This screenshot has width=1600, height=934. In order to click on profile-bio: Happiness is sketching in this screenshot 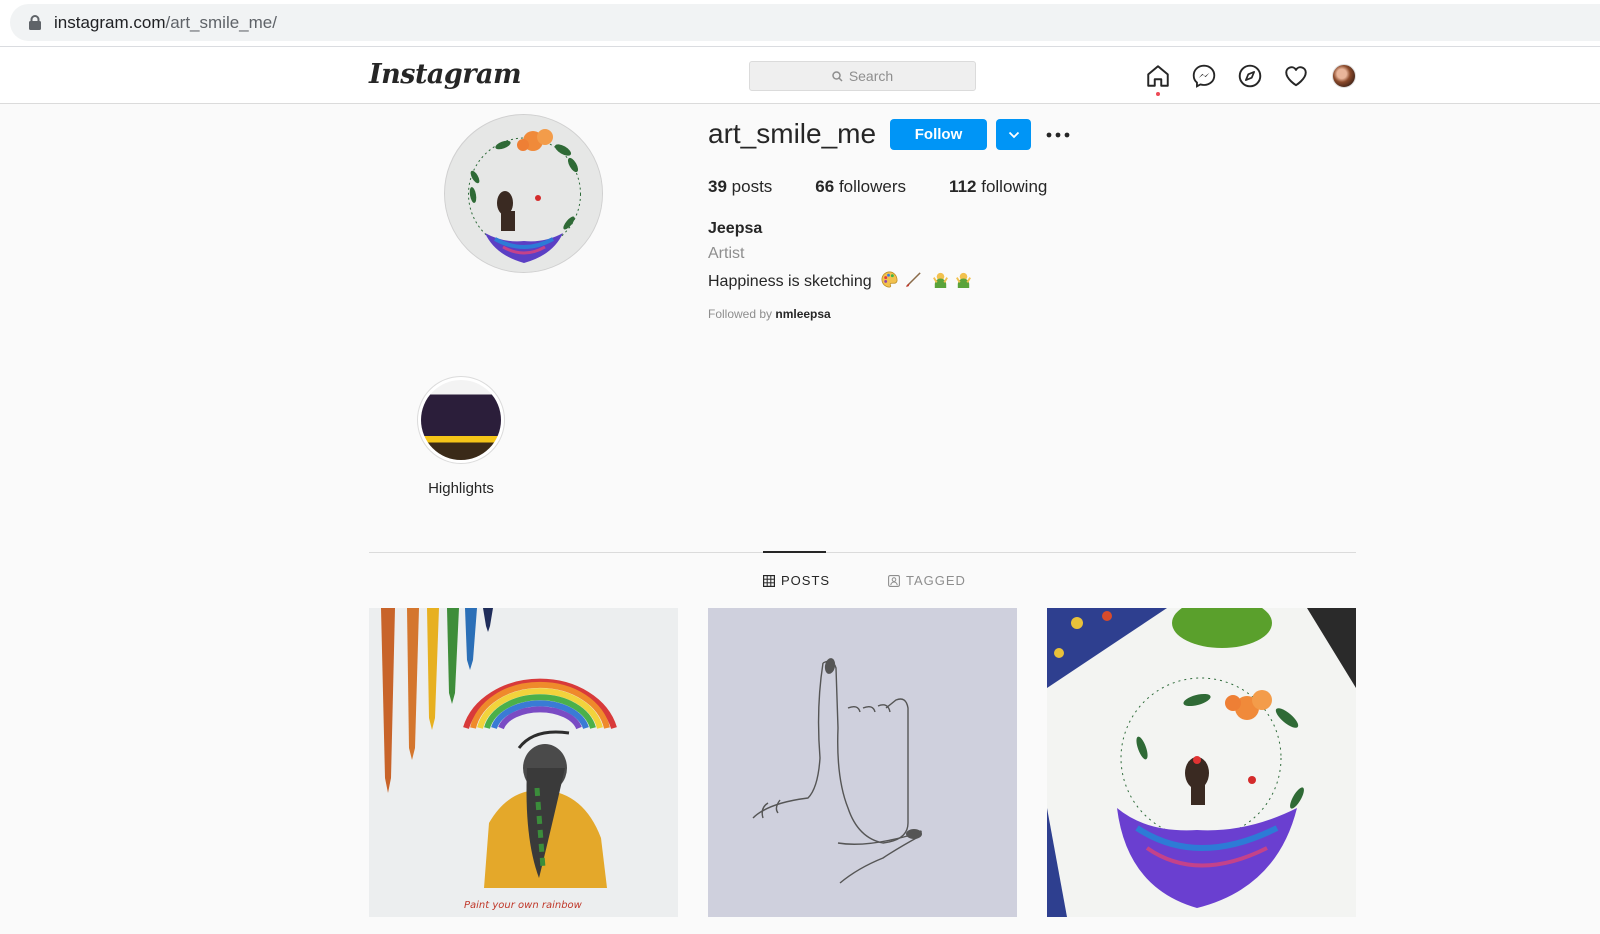, I will do `click(840, 280)`.